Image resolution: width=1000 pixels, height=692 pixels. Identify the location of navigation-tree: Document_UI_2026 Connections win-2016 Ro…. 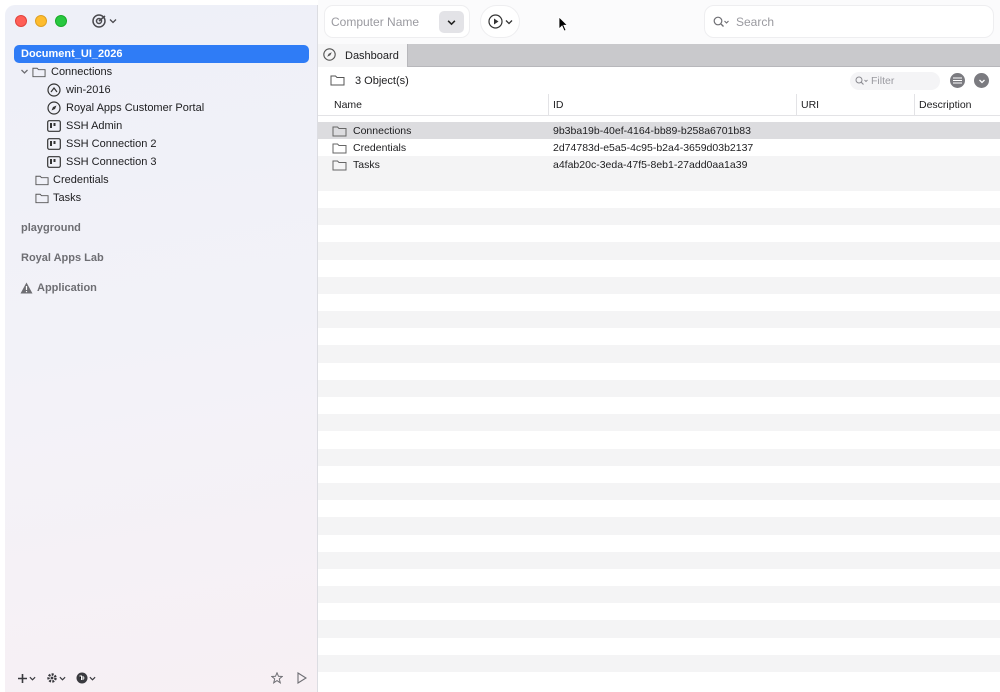
(161, 171).